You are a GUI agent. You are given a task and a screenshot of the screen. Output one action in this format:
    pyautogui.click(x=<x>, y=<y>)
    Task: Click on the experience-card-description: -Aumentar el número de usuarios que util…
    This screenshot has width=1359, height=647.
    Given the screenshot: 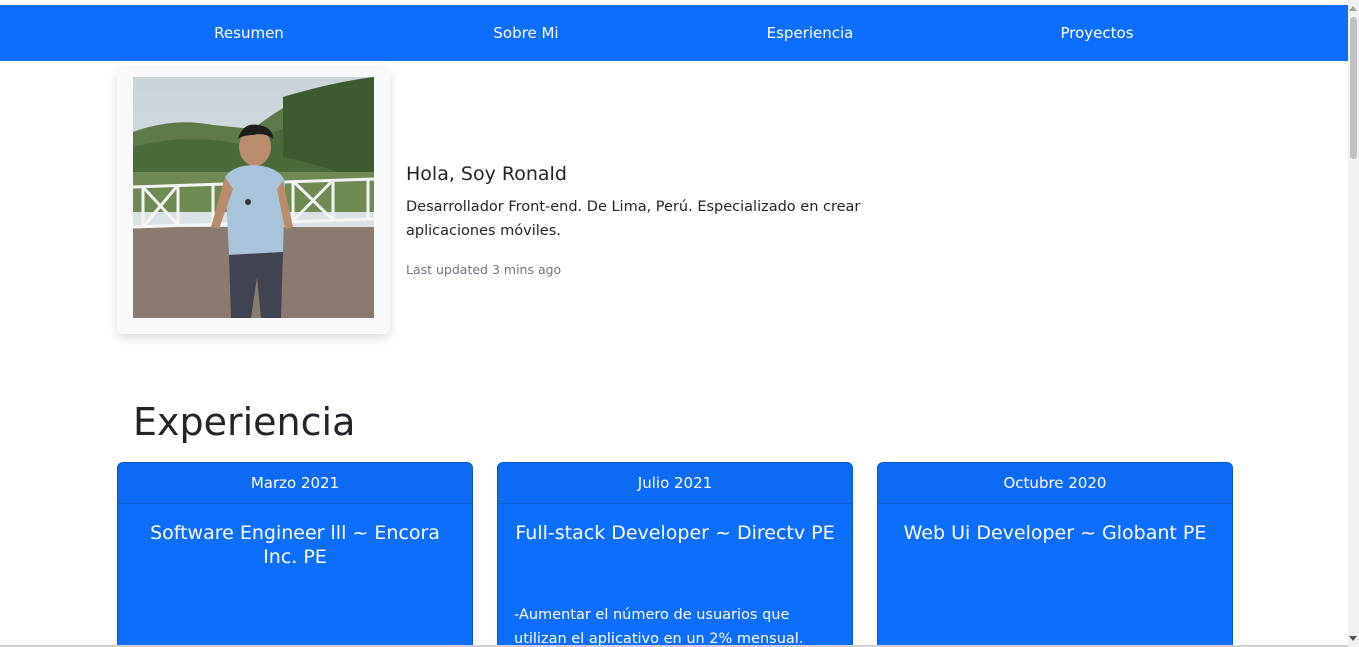 What is the action you would take?
    pyautogui.click(x=659, y=627)
    